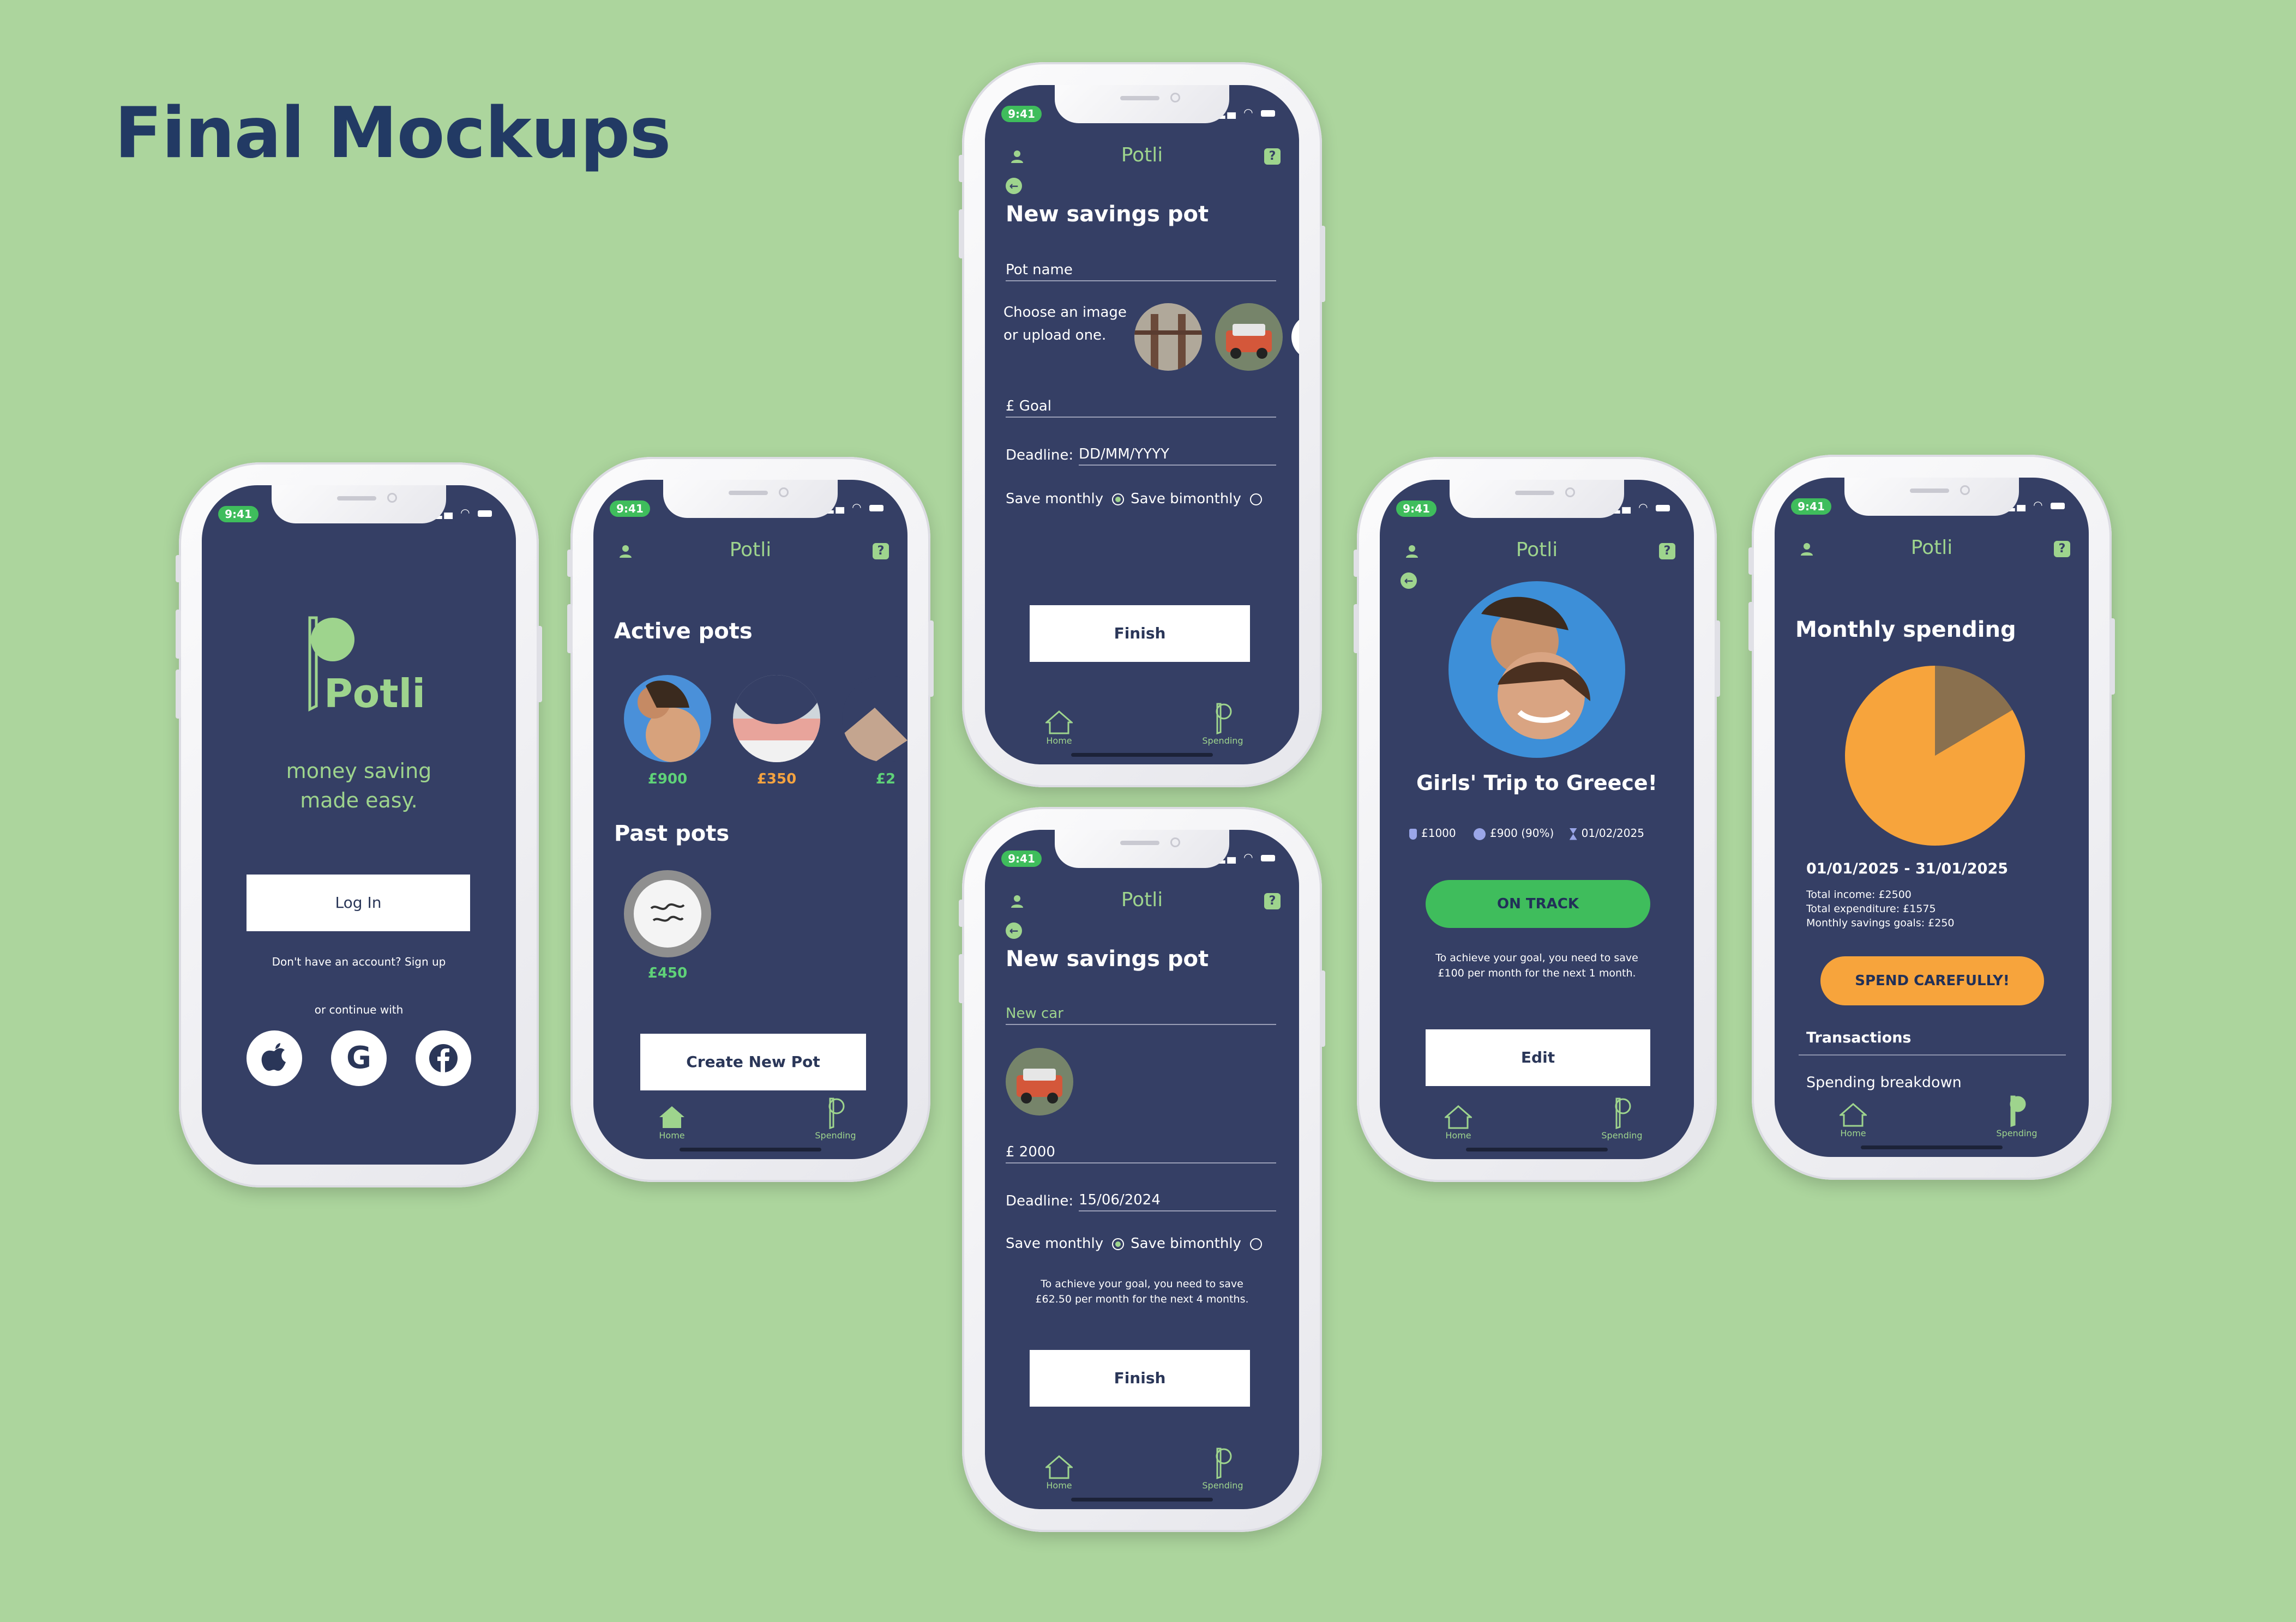  Describe the element at coordinates (1249, 337) in the screenshot. I see `image-option-car` at that location.